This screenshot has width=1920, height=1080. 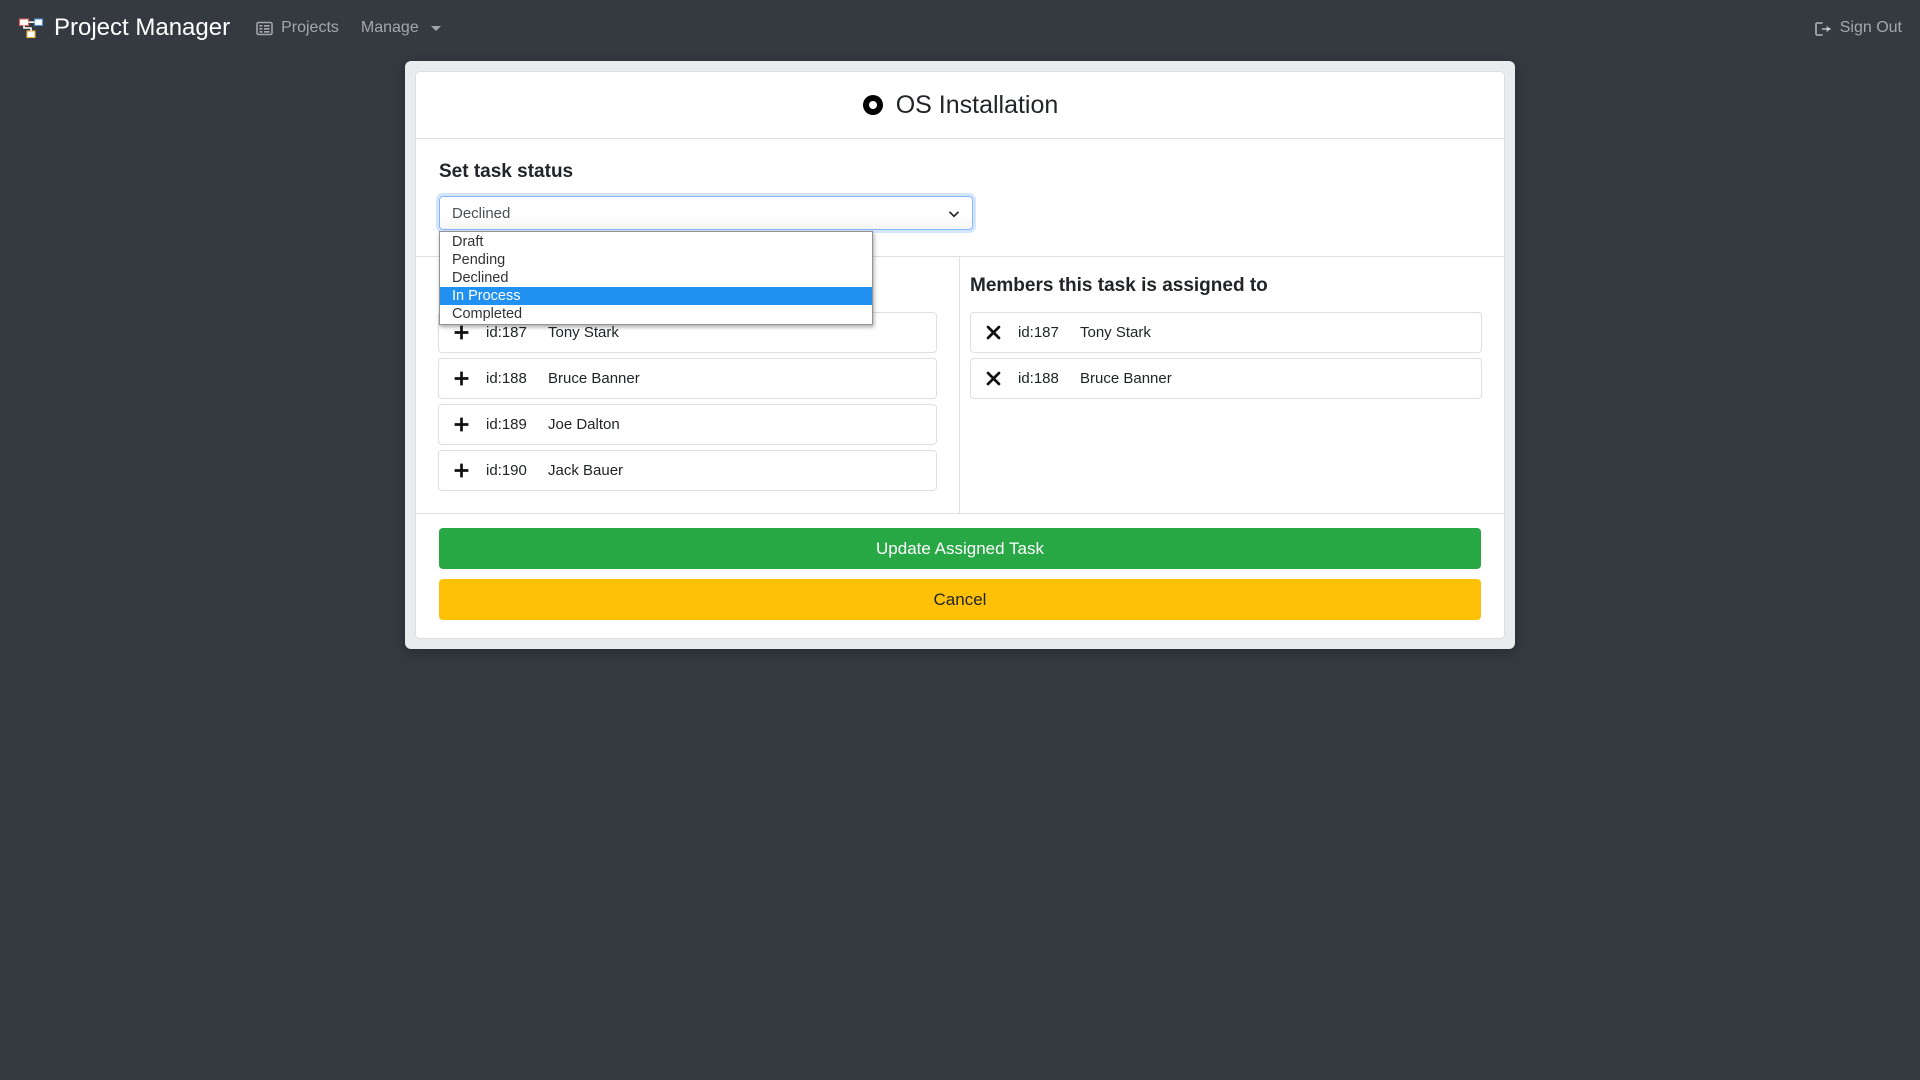 I want to click on status-option-completed: Completed, so click(x=656, y=314).